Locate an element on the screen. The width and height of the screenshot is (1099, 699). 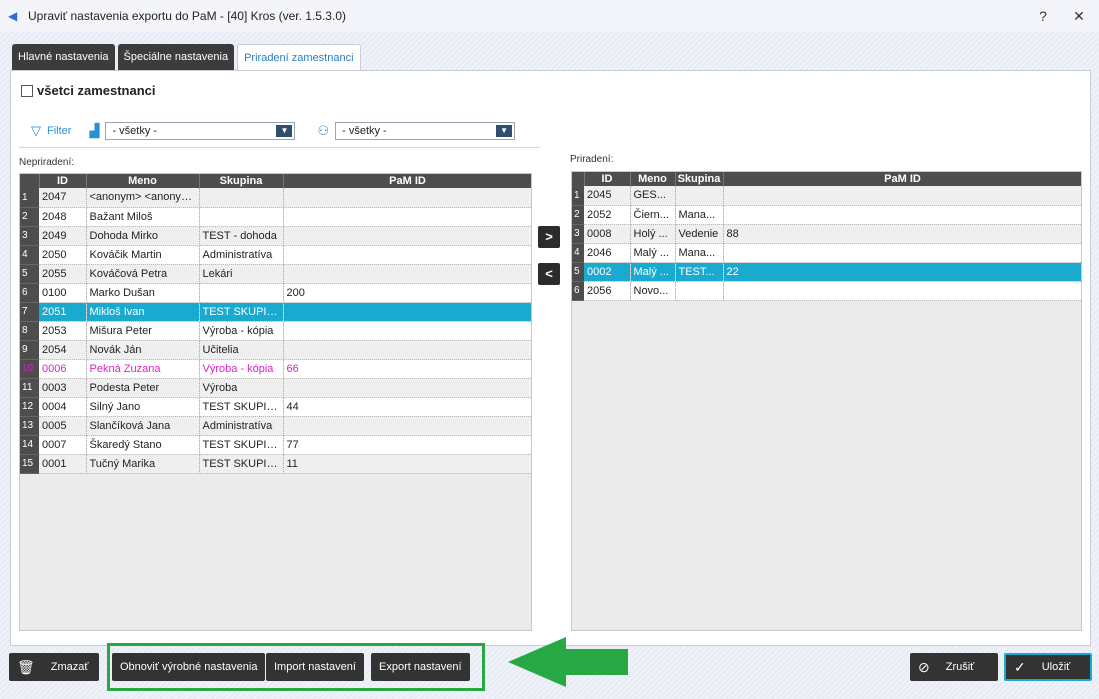
table-row: 6 0100 Marko Dušan 200 is located at coordinates (275, 293).